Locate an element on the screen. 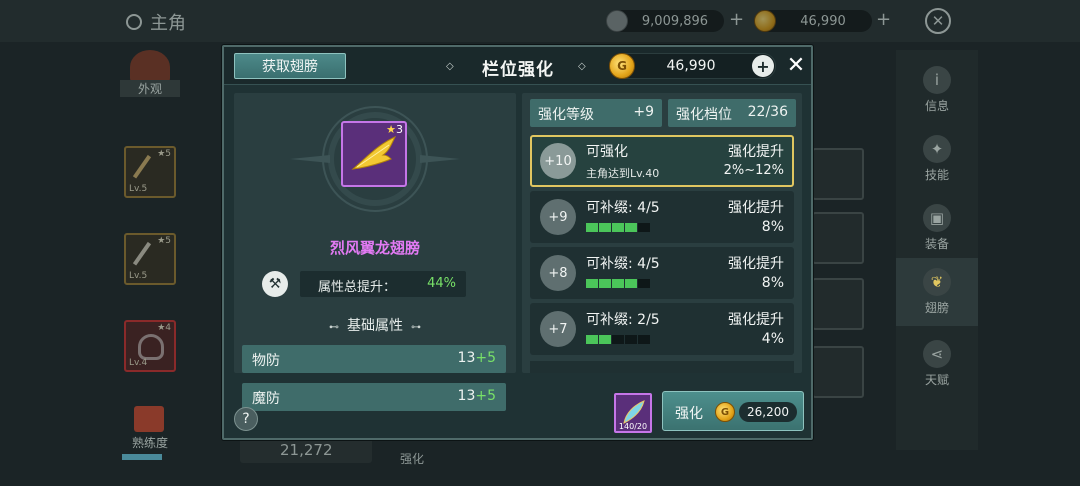 This screenshot has height=486, width=1080. silver-currency: 9,009,896 is located at coordinates (665, 21).